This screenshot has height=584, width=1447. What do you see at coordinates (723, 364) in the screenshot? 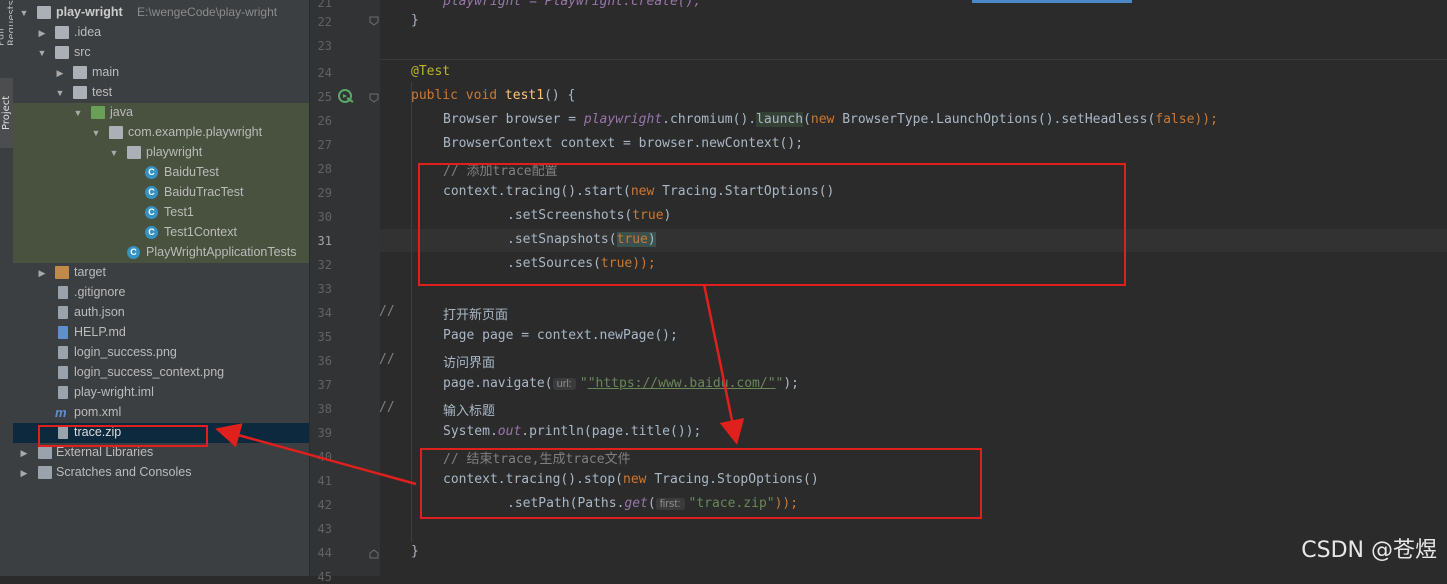
I see `arrow-down` at bounding box center [723, 364].